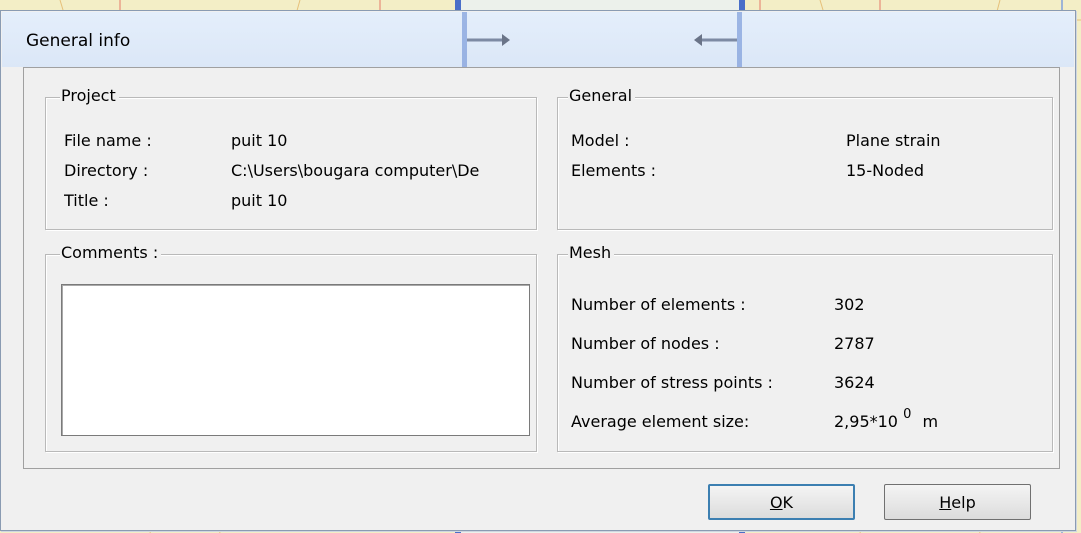 This screenshot has width=1081, height=533. I want to click on comments-legend: Comments :, so click(111, 252).